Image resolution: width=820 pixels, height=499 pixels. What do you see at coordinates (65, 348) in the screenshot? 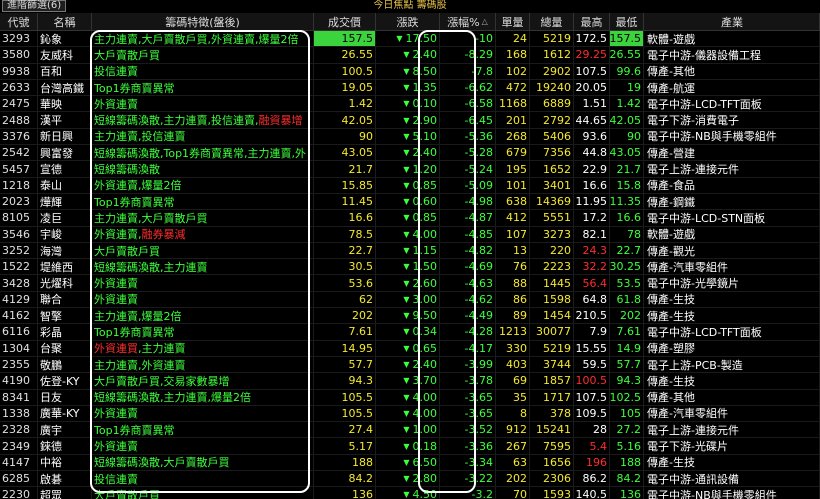
I see `stock-name: 台聚` at bounding box center [65, 348].